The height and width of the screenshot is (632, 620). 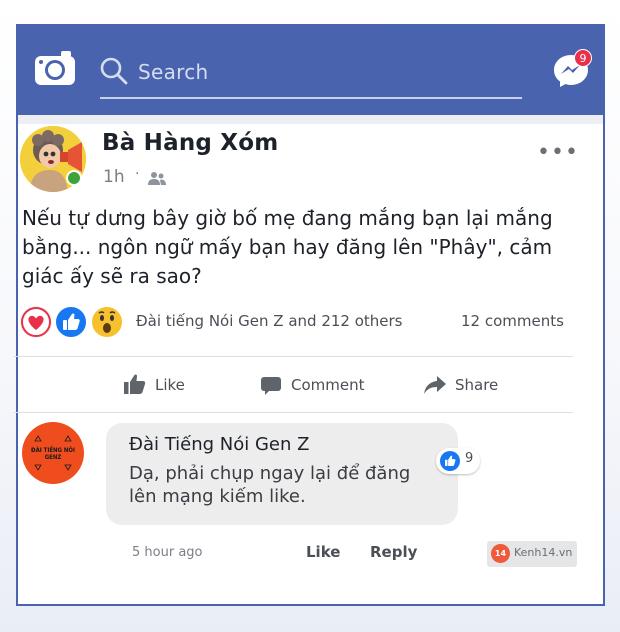 What do you see at coordinates (328, 385) in the screenshot?
I see `comment-label: Comment` at bounding box center [328, 385].